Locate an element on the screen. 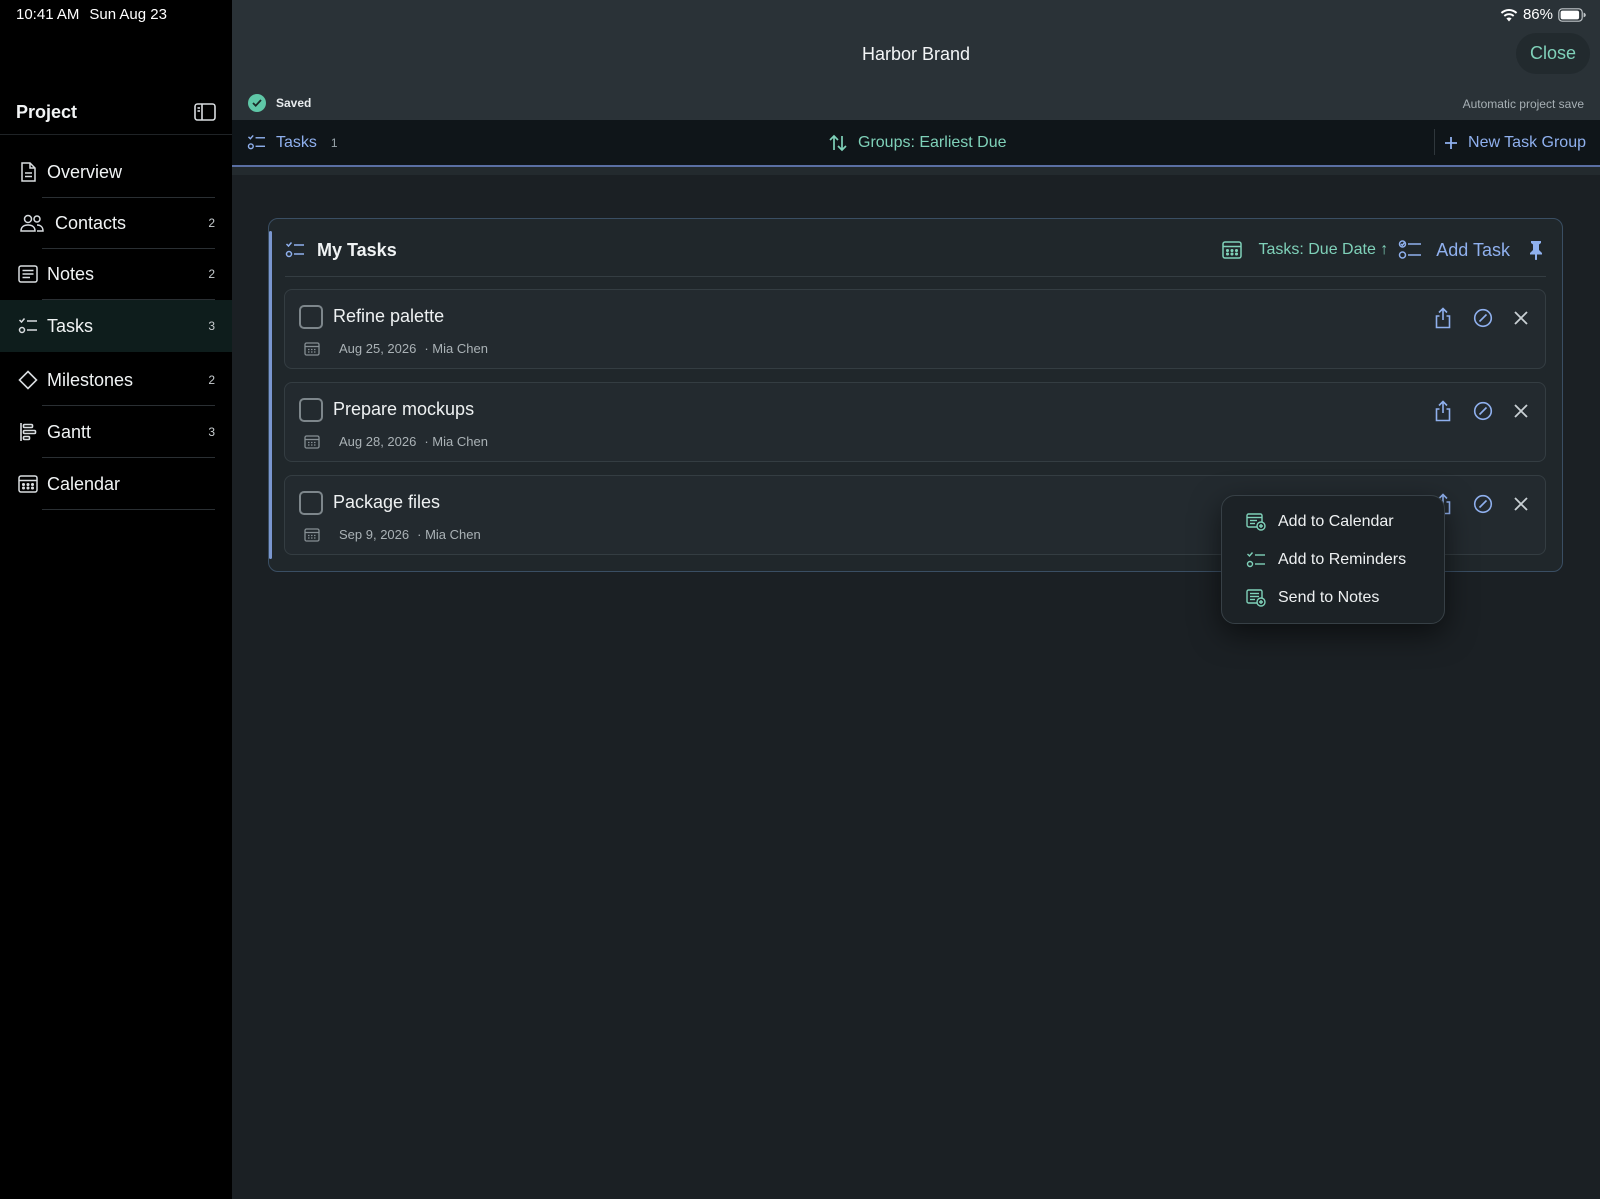  notes-icon is located at coordinates (28, 274).